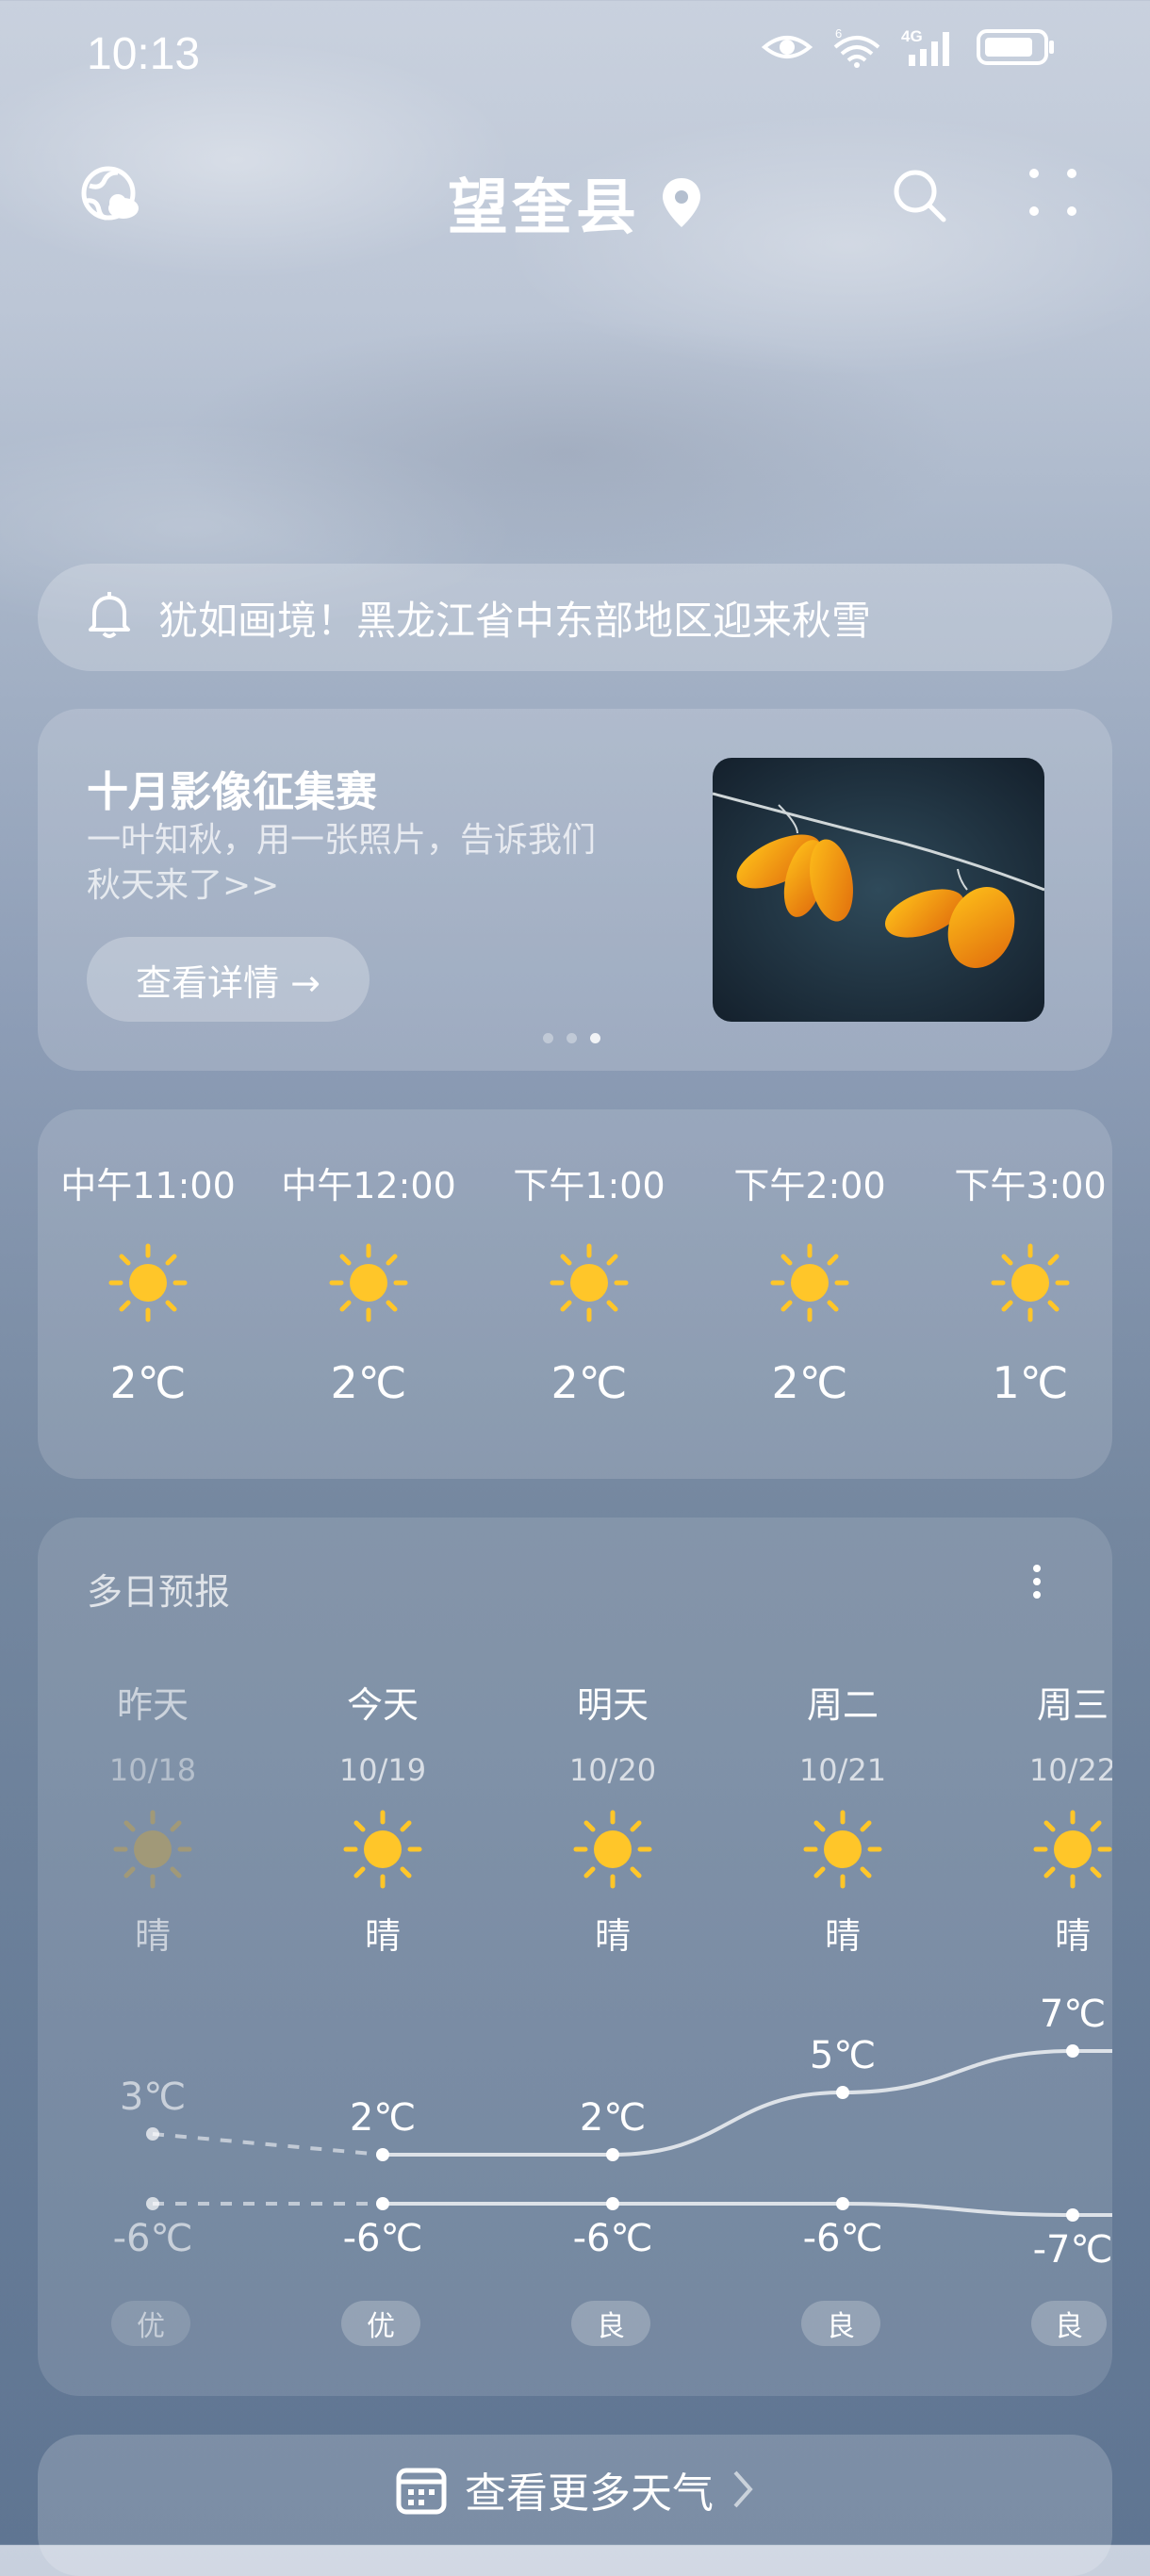 Image resolution: width=1150 pixels, height=2576 pixels. What do you see at coordinates (743, 2489) in the screenshot?
I see `chevron-right-icon` at bounding box center [743, 2489].